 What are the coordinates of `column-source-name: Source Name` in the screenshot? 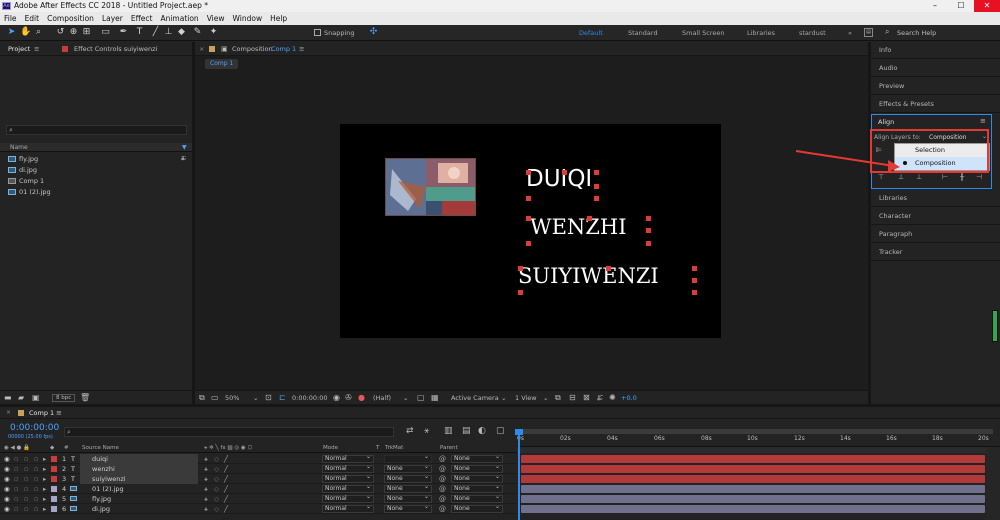 It's located at (100, 448).